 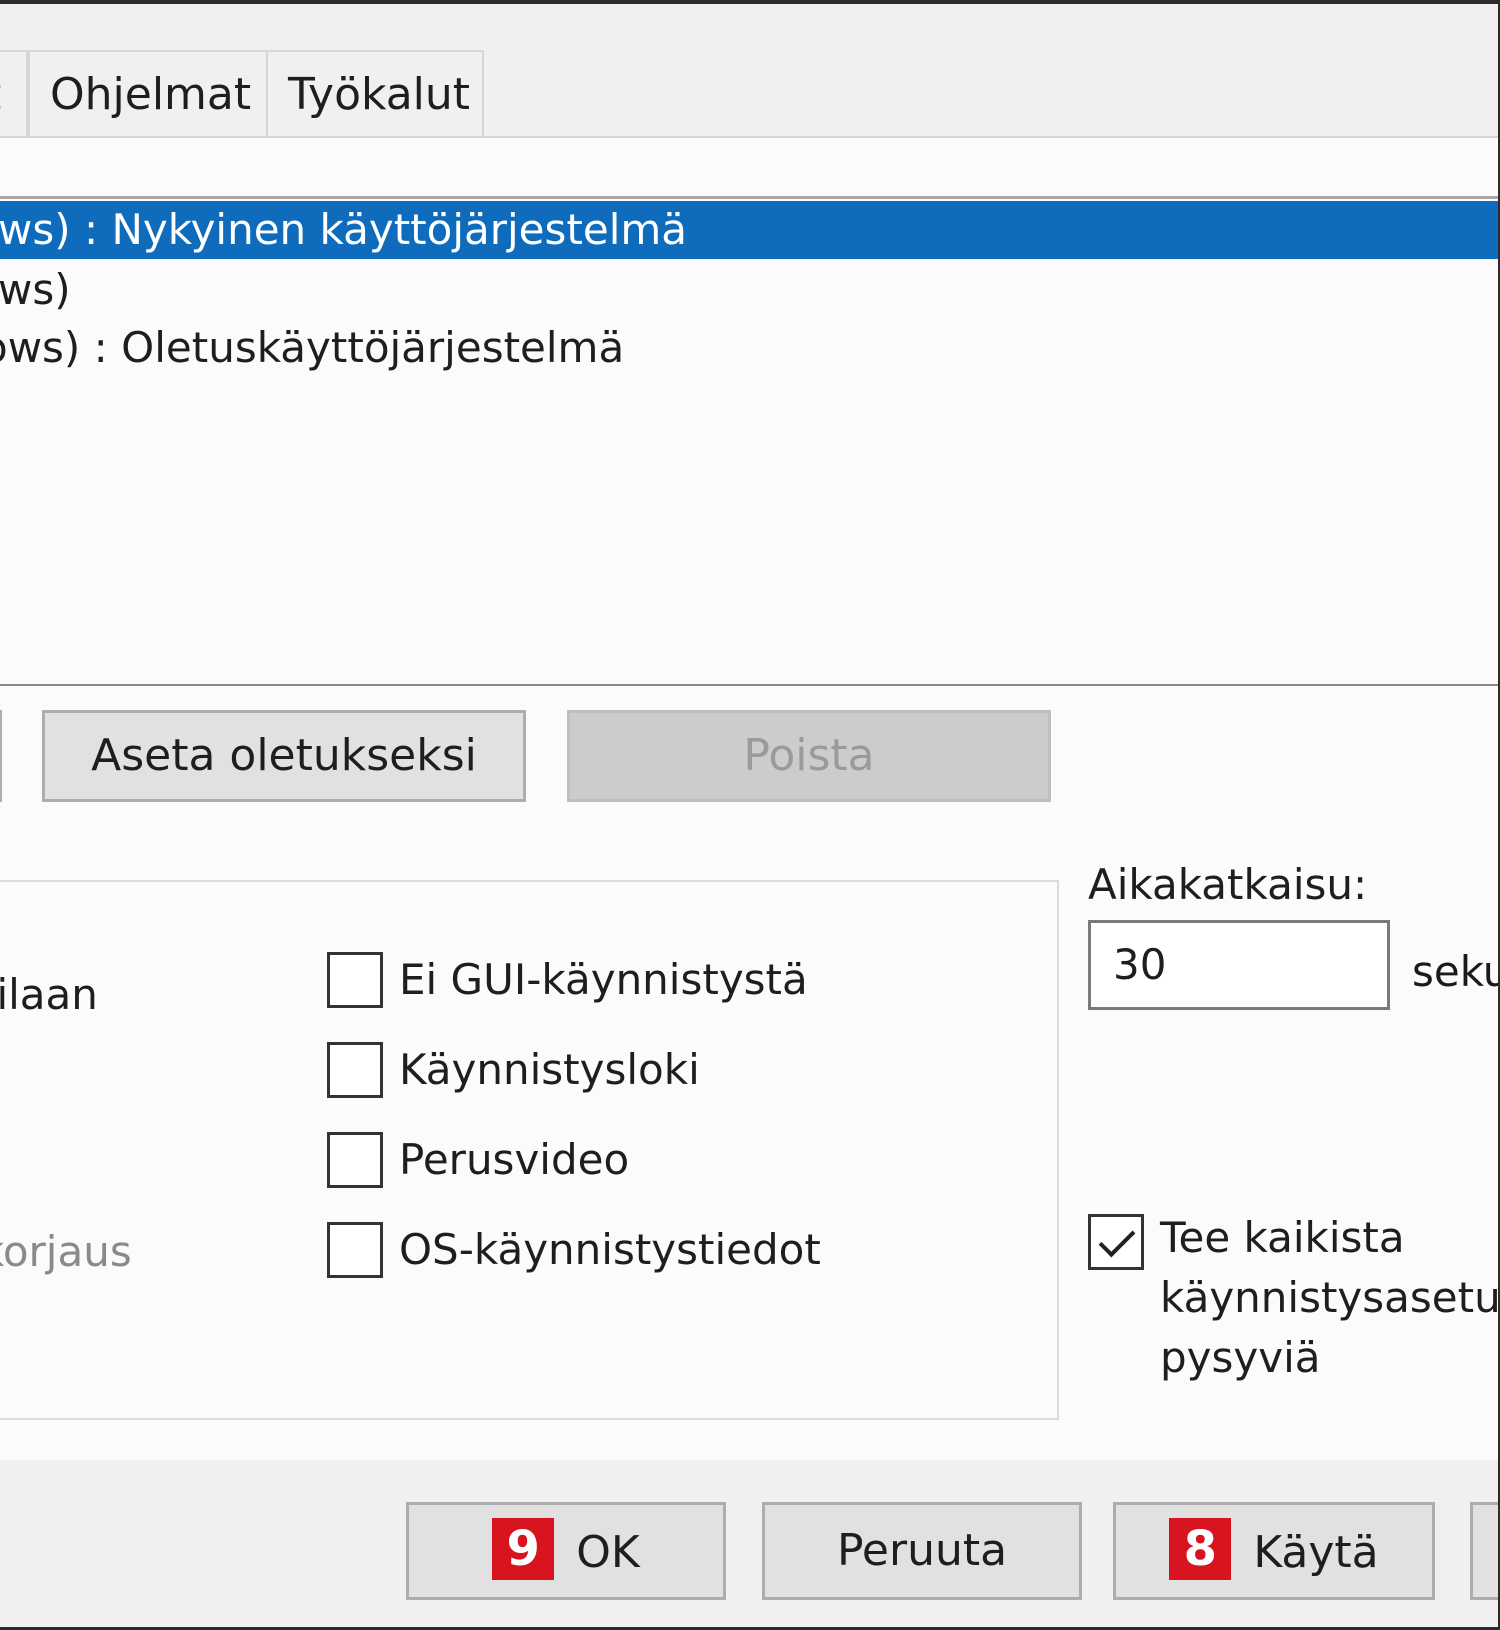 What do you see at coordinates (151, 94) in the screenshot?
I see `tab-programs-label: Ohjelmat` at bounding box center [151, 94].